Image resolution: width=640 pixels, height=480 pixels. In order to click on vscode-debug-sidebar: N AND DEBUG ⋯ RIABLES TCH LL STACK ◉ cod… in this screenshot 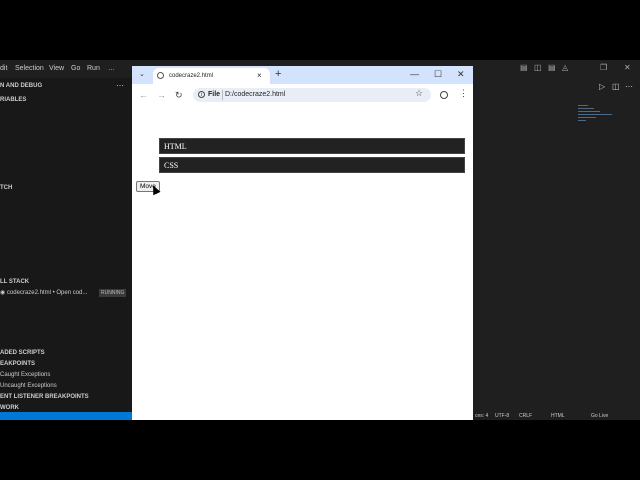, I will do `click(66, 245)`.